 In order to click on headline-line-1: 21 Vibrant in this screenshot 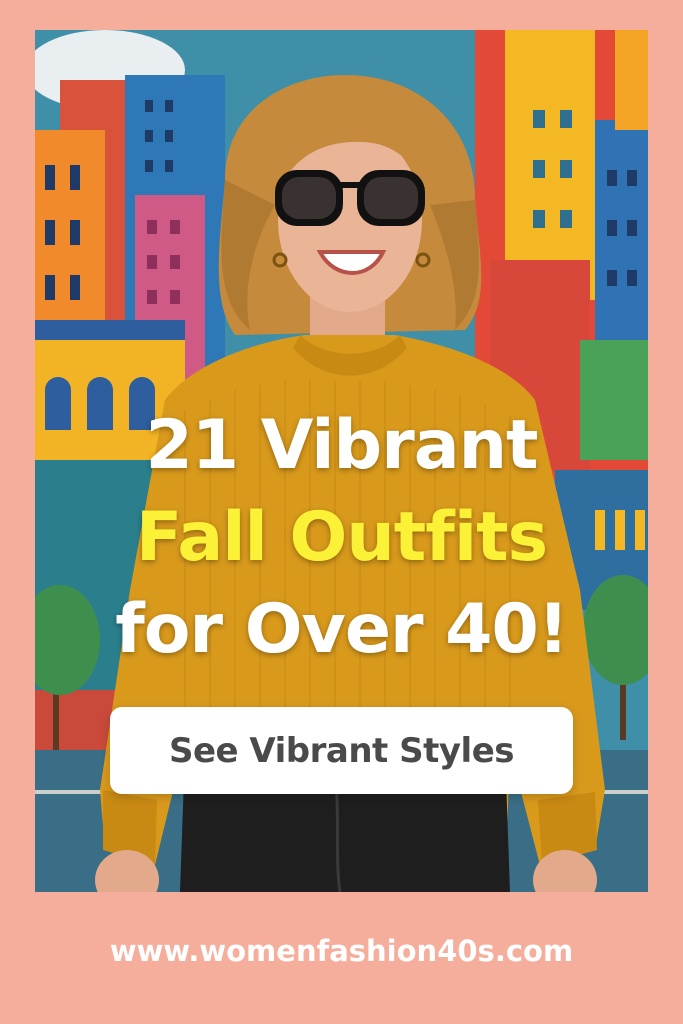, I will do `click(341, 445)`.